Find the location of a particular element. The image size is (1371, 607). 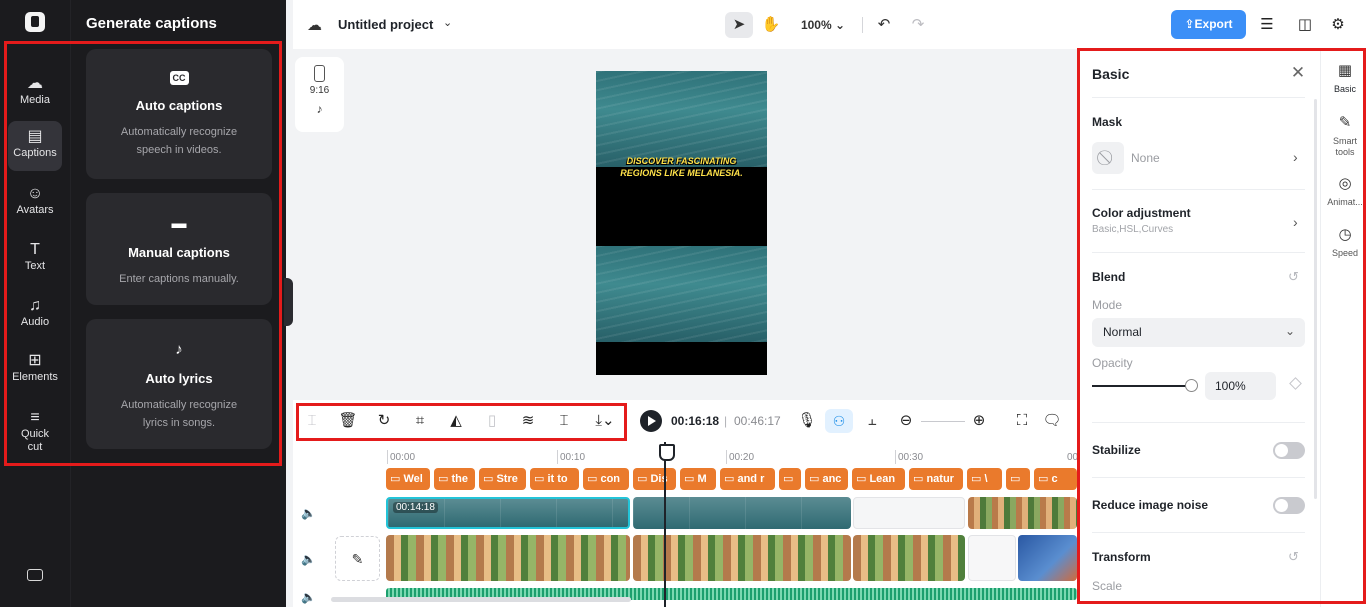

rail-item-avatars: ☺ Avatars is located at coordinates (35, 203).